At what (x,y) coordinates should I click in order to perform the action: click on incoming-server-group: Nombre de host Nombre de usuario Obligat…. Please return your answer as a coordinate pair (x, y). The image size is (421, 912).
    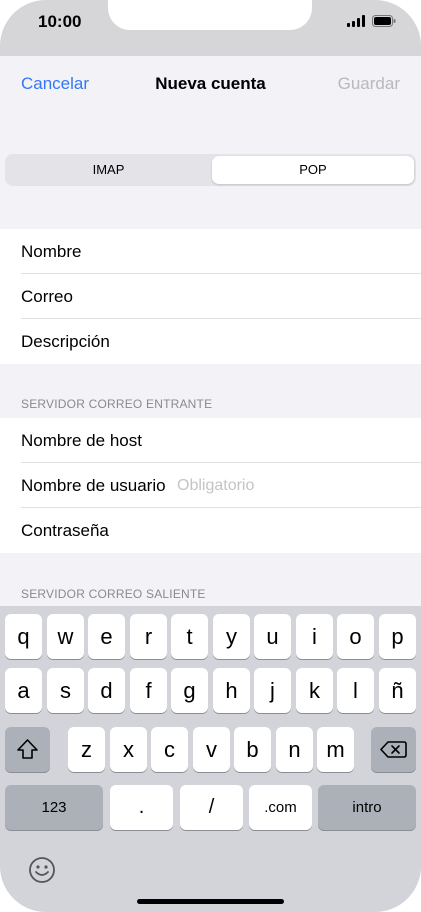
    Looking at the image, I should click on (210, 485).